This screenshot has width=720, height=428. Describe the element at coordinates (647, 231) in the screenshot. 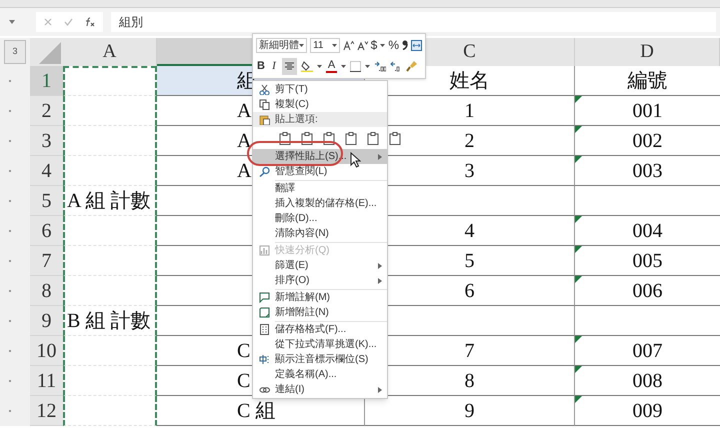

I see `cell-text: 004` at that location.